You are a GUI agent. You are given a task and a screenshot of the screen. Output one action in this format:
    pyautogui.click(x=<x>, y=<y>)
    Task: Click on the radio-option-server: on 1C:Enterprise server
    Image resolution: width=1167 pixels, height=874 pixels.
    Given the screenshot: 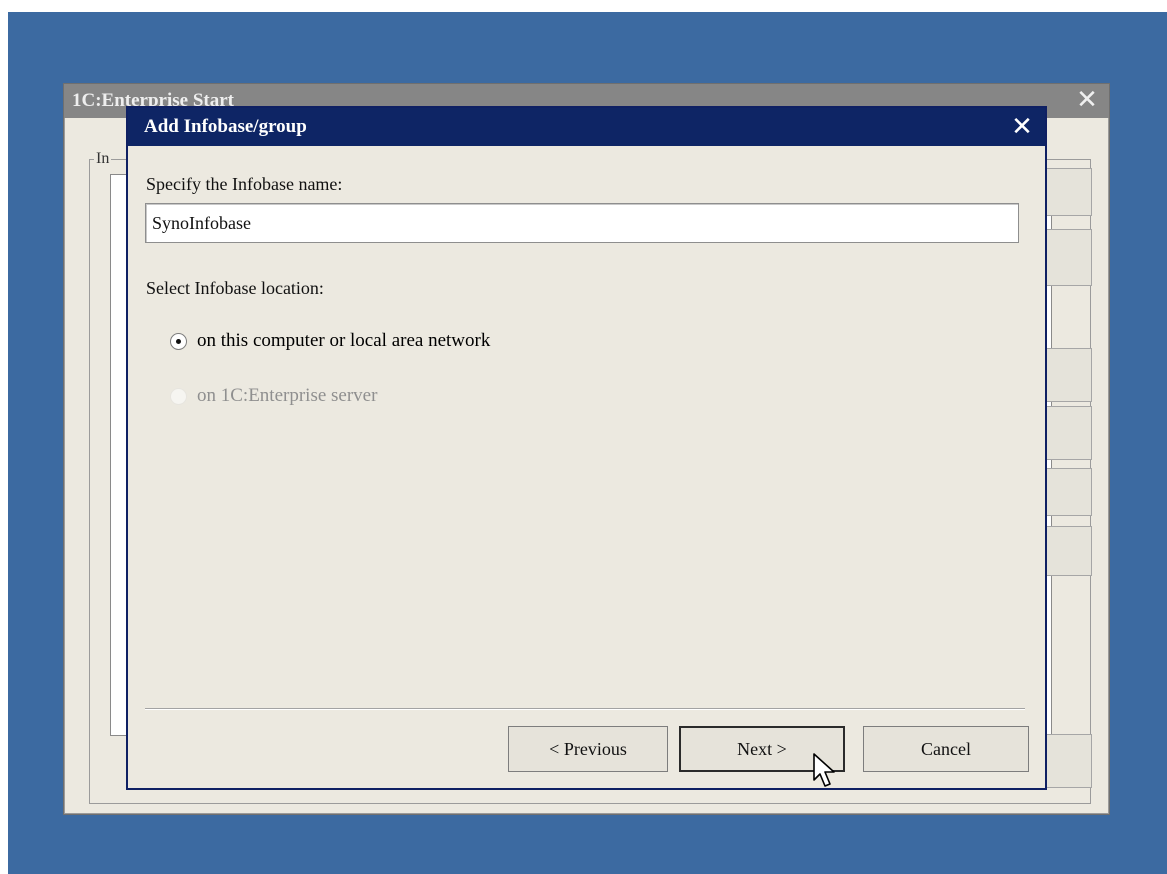 What is the action you would take?
    pyautogui.click(x=273, y=396)
    